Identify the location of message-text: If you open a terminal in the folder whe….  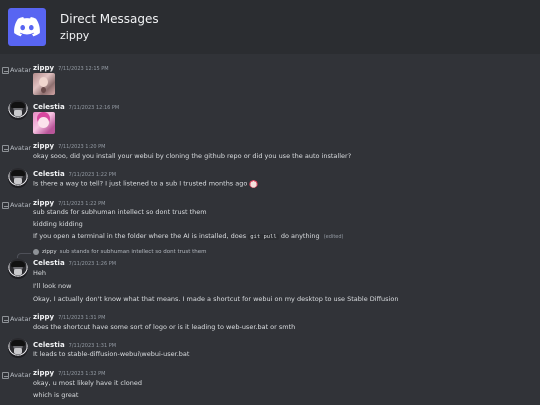
(140, 236).